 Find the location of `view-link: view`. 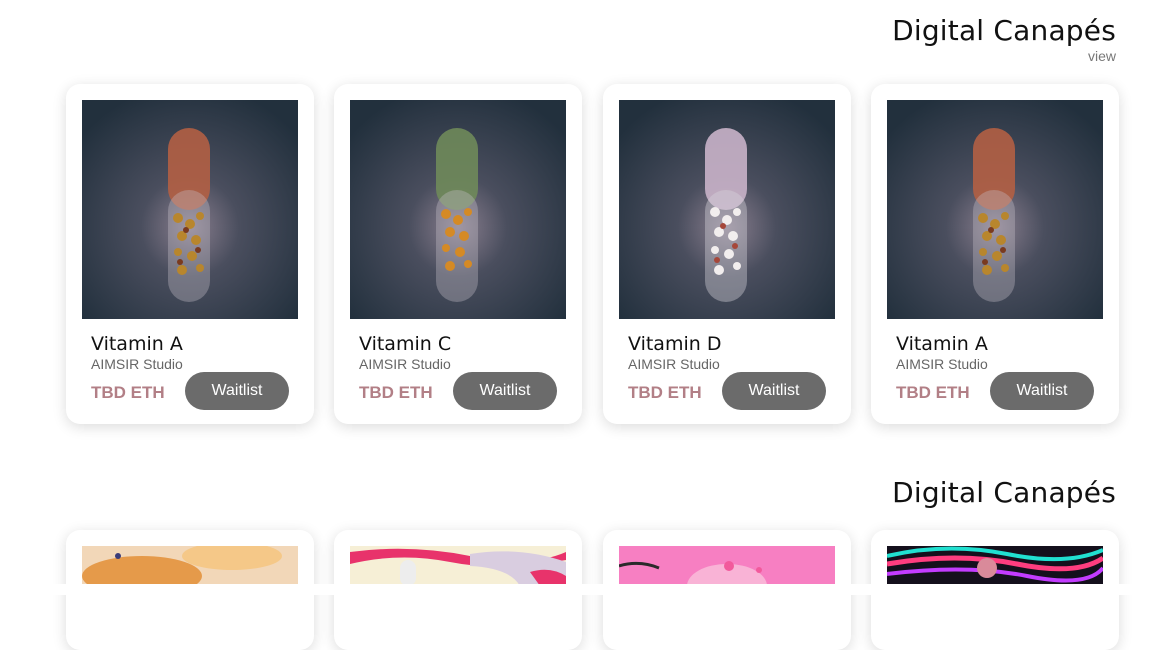

view-link: view is located at coordinates (1102, 56).